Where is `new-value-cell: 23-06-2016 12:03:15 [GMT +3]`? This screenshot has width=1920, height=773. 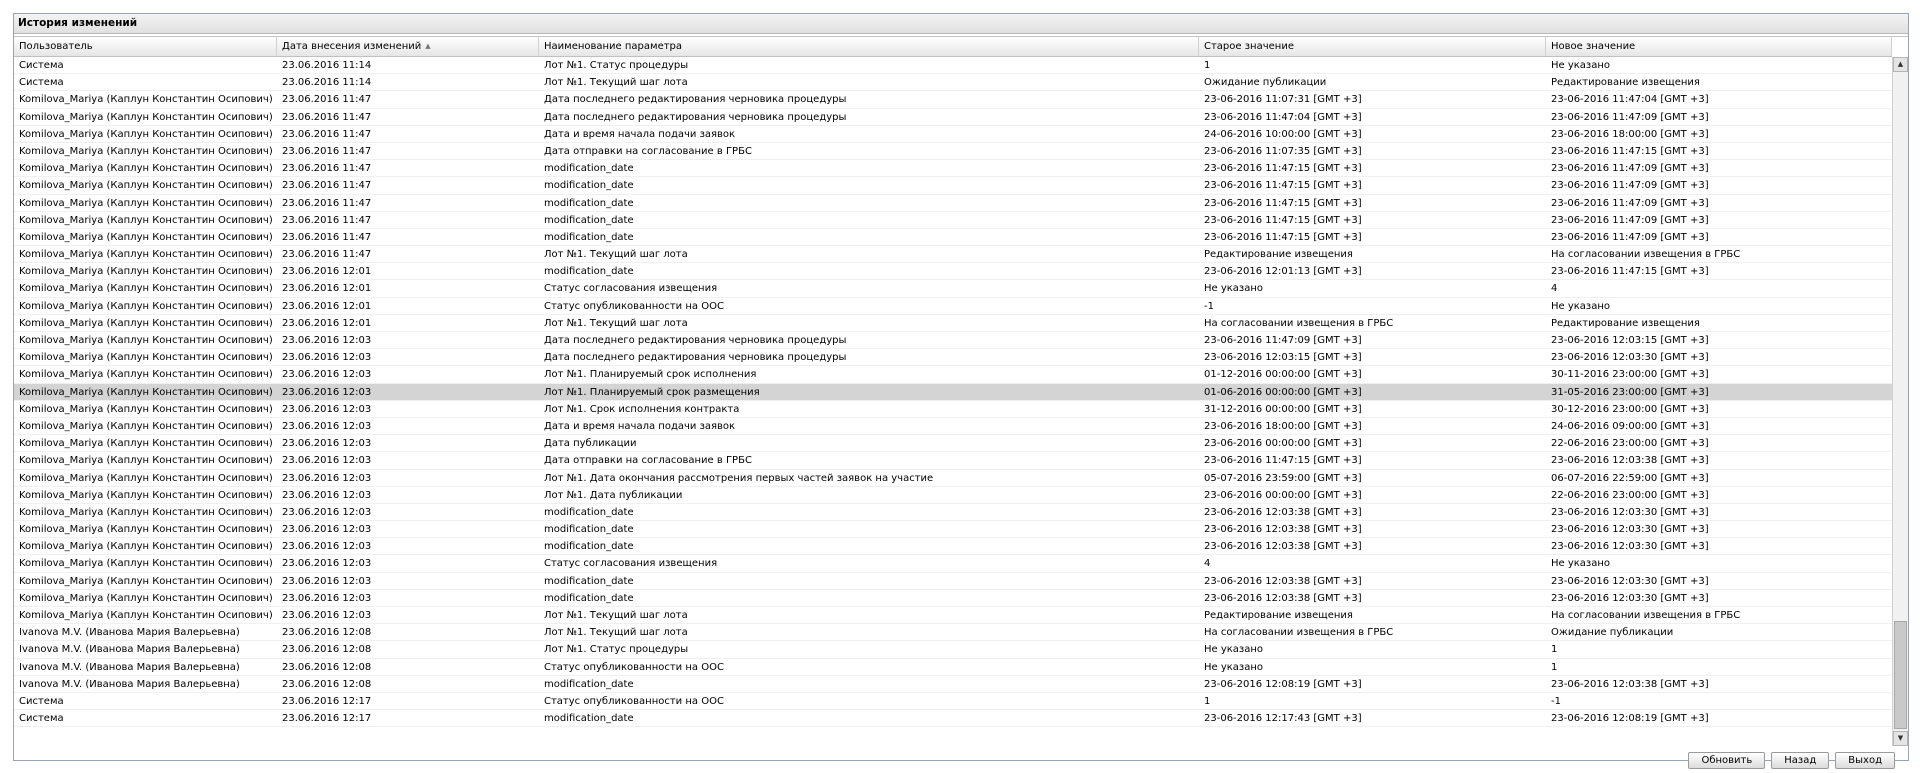 new-value-cell: 23-06-2016 12:03:15 [GMT +3] is located at coordinates (1630, 340).